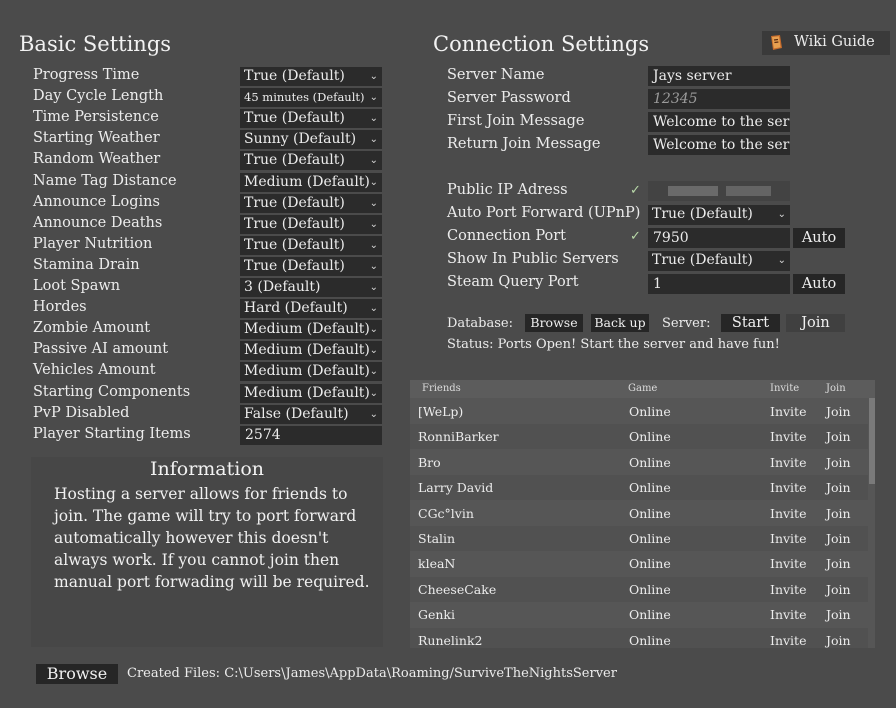  I want to click on setting-label: Player Starting Items, so click(112, 434).